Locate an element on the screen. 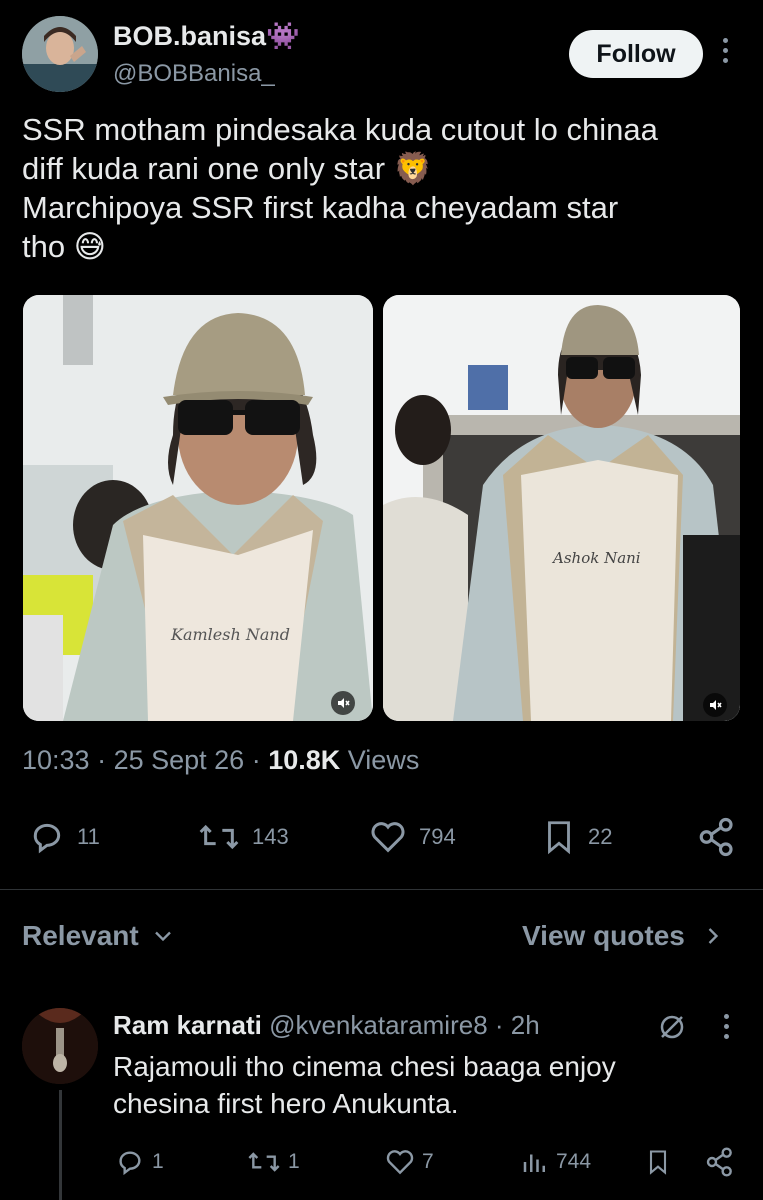 This screenshot has width=763, height=1200. reply-button: 11 is located at coordinates (63, 837).